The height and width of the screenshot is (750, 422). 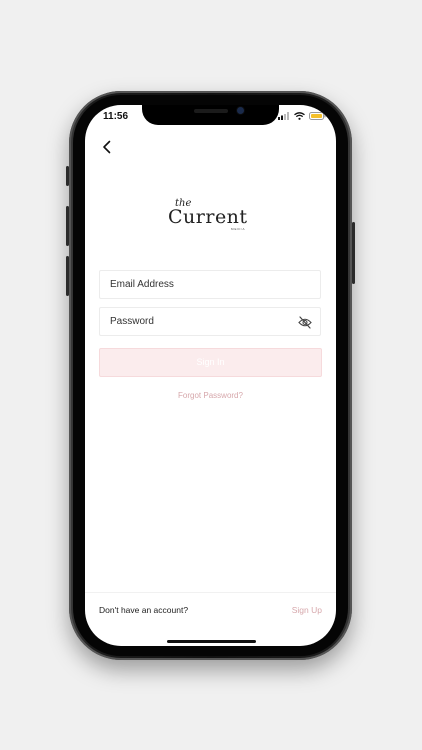 I want to click on logo-name: Current, so click(x=208, y=217).